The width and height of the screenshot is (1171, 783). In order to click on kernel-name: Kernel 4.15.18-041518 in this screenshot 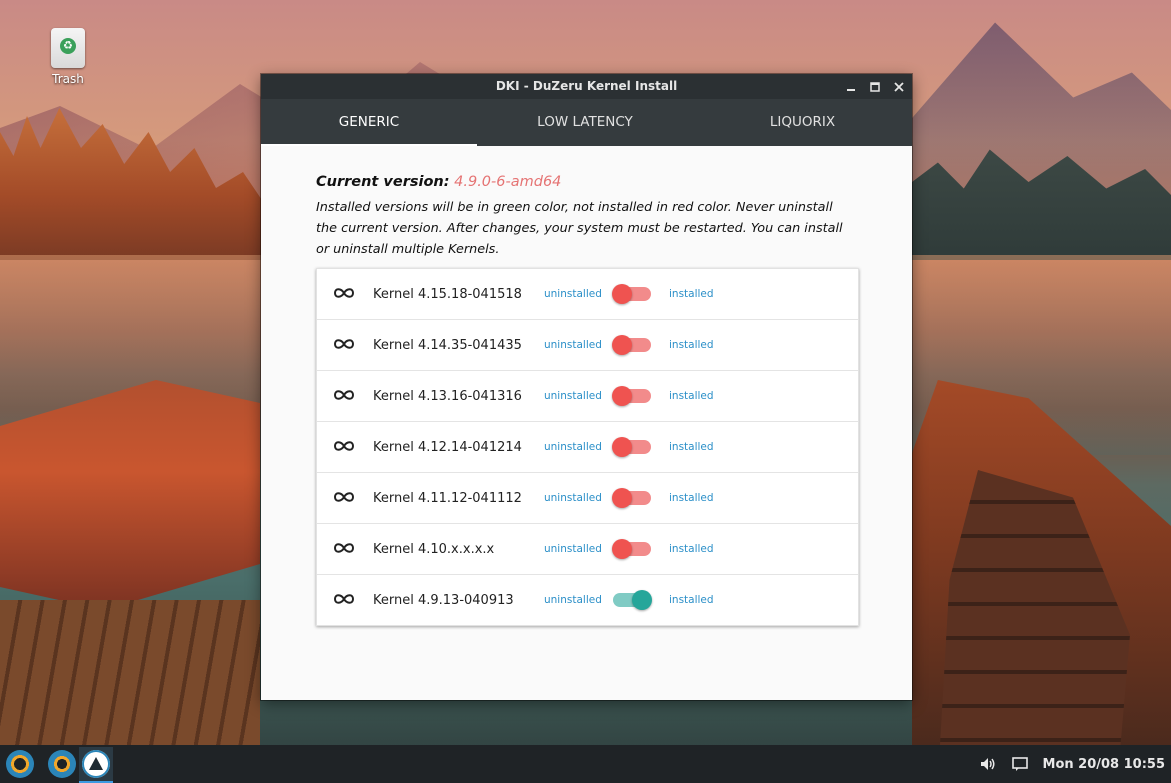, I will do `click(447, 294)`.